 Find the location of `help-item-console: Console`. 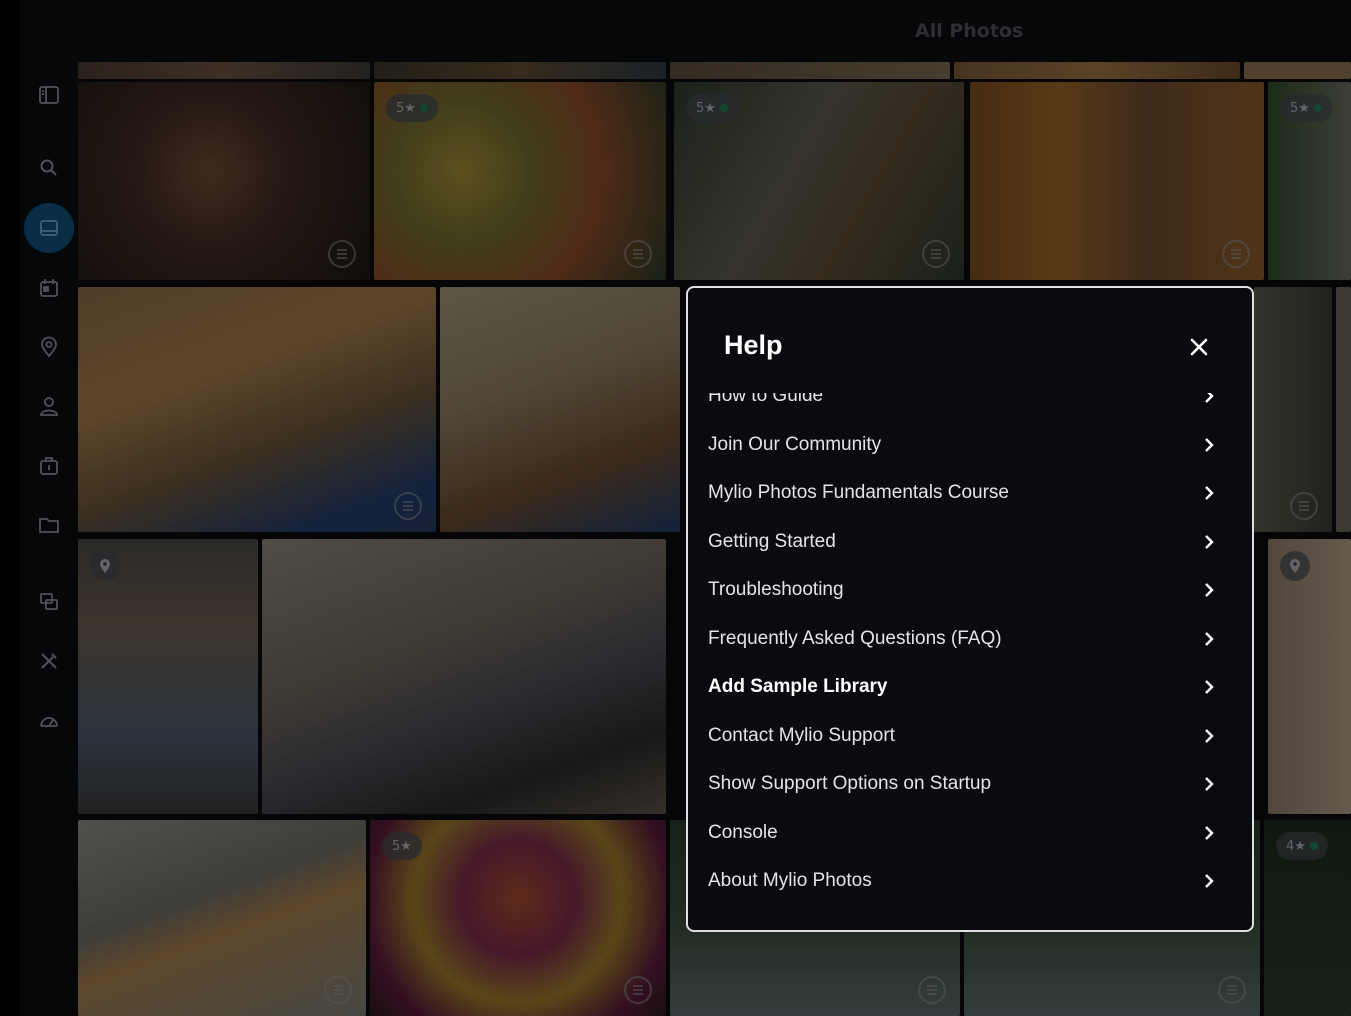

help-item-console: Console is located at coordinates (973, 833).